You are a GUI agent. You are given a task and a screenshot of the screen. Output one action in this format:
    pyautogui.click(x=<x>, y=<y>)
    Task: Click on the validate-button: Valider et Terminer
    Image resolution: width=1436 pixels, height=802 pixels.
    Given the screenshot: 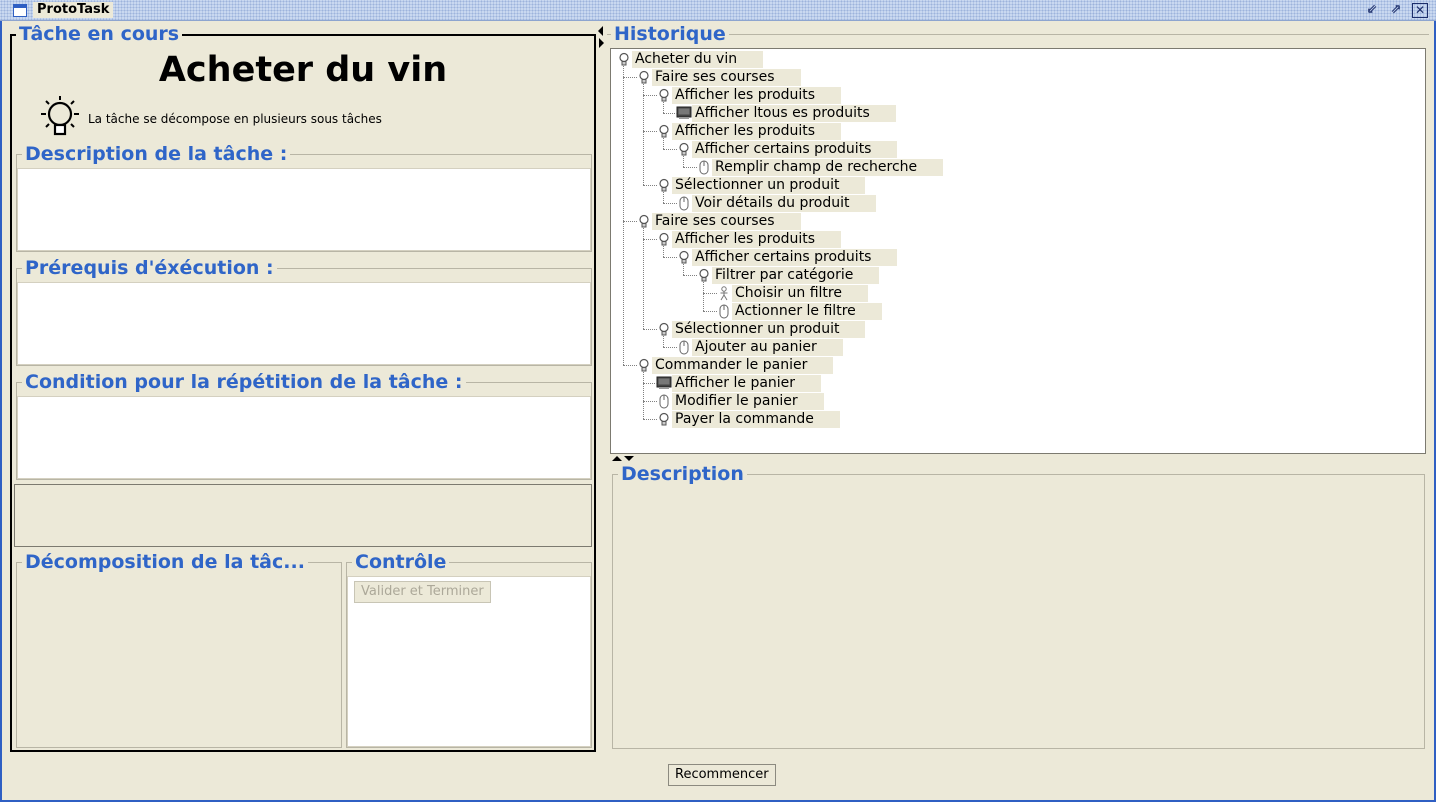 What is the action you would take?
    pyautogui.click(x=422, y=592)
    